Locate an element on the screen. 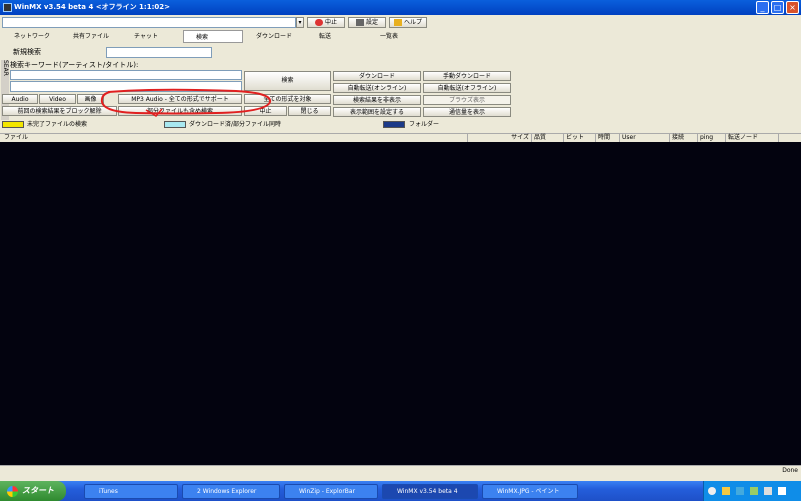  col-connection: 接続 is located at coordinates (684, 137).